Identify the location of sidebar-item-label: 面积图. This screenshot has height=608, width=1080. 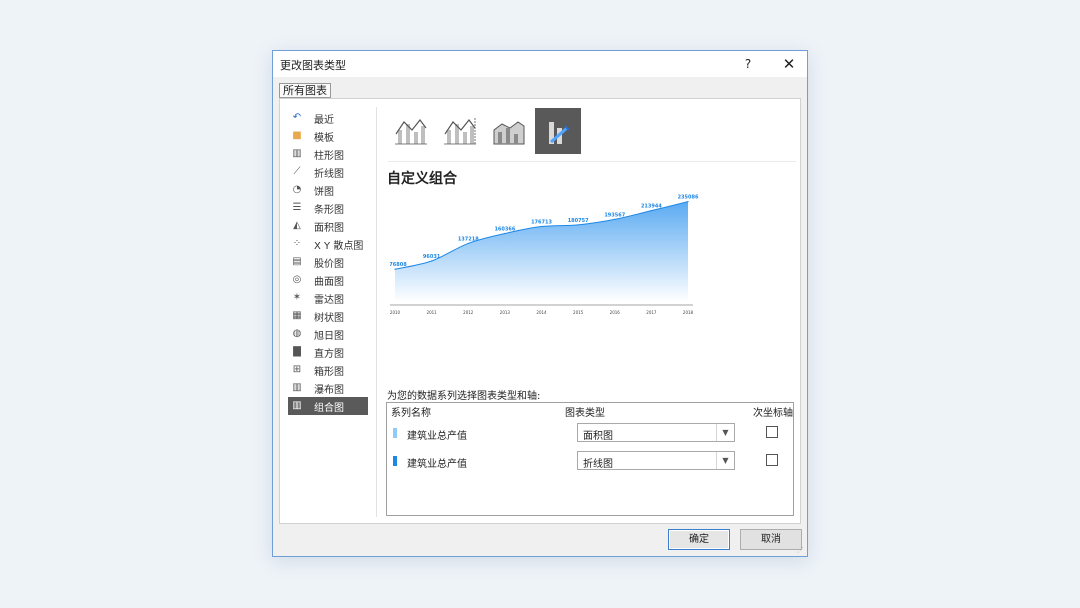
(329, 228).